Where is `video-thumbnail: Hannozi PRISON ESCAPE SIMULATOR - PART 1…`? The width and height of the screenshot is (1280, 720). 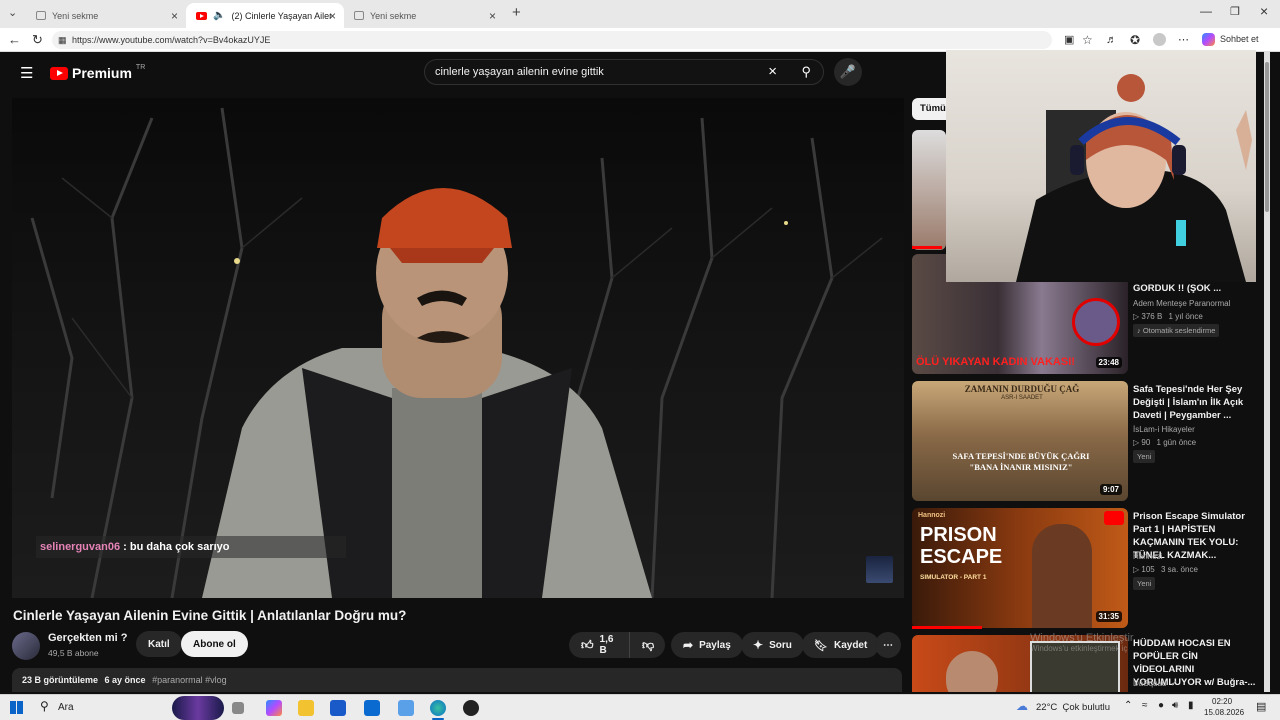
video-thumbnail: Hannozi PRISON ESCAPE SIMULATOR - PART 1… is located at coordinates (1020, 568).